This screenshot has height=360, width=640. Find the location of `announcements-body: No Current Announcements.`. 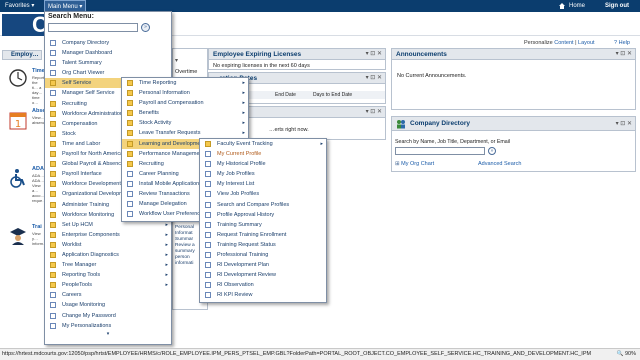

announcements-body: No Current Announcements. is located at coordinates (432, 76).